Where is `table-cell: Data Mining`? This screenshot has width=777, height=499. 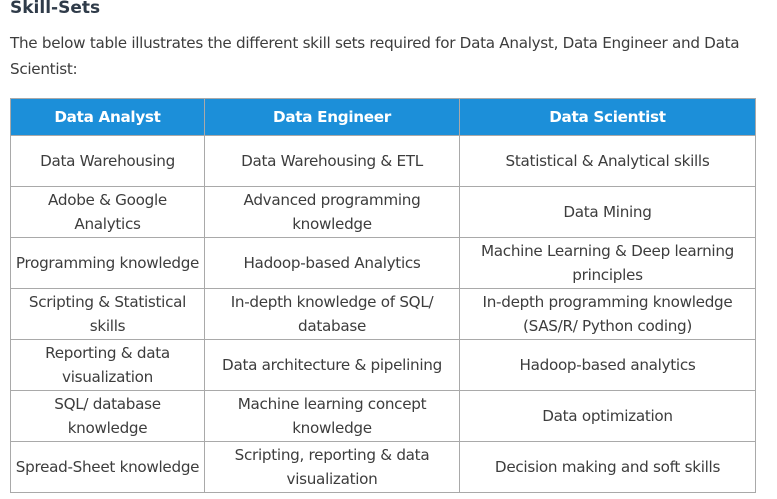
table-cell: Data Mining is located at coordinates (607, 212).